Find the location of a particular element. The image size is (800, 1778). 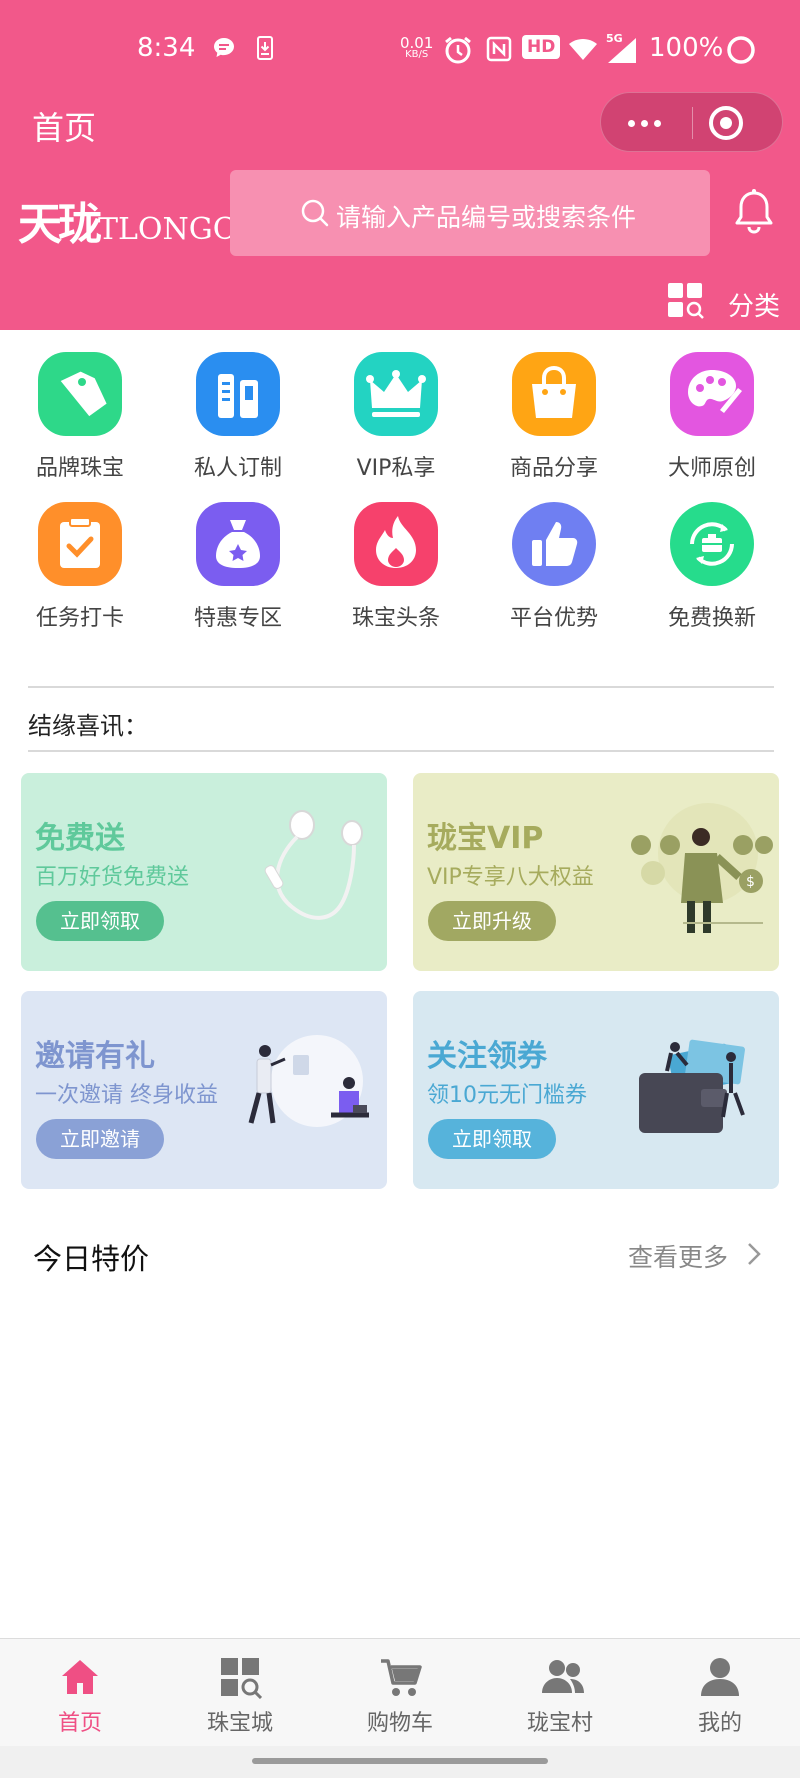

grid-label: 特惠专区 is located at coordinates (237, 618).